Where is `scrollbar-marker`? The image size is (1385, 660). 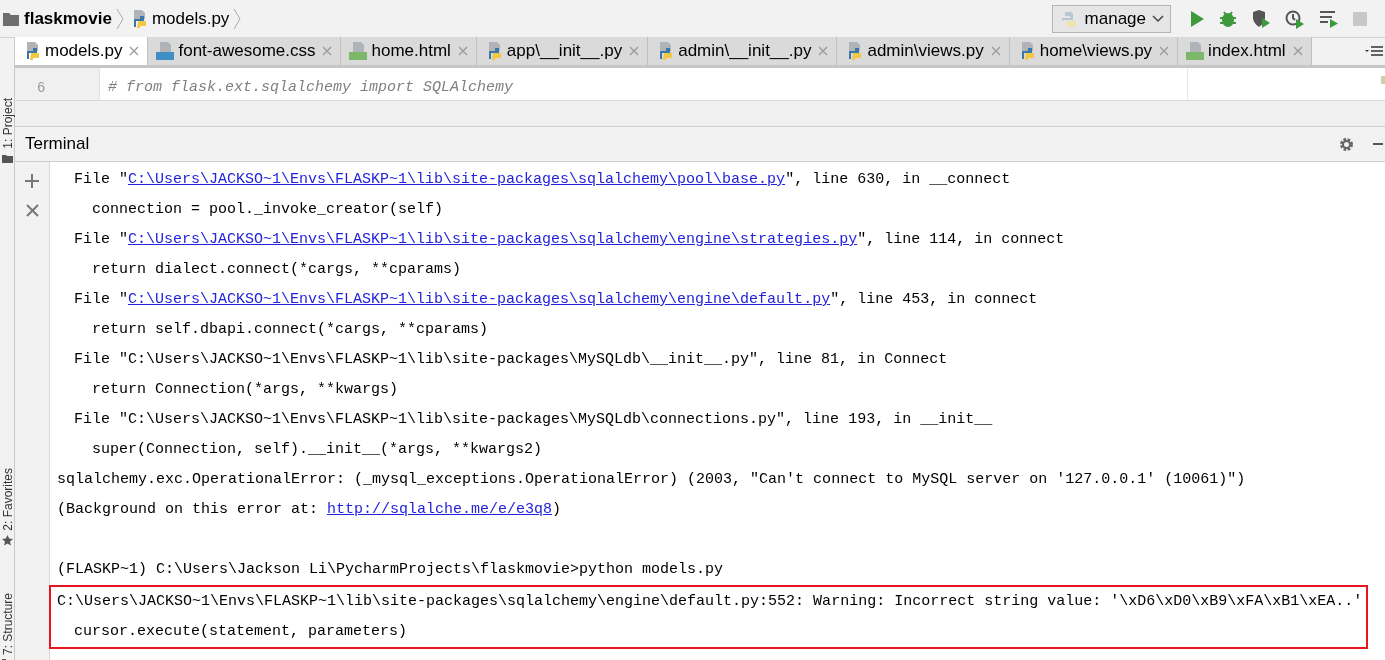 scrollbar-marker is located at coordinates (1383, 80).